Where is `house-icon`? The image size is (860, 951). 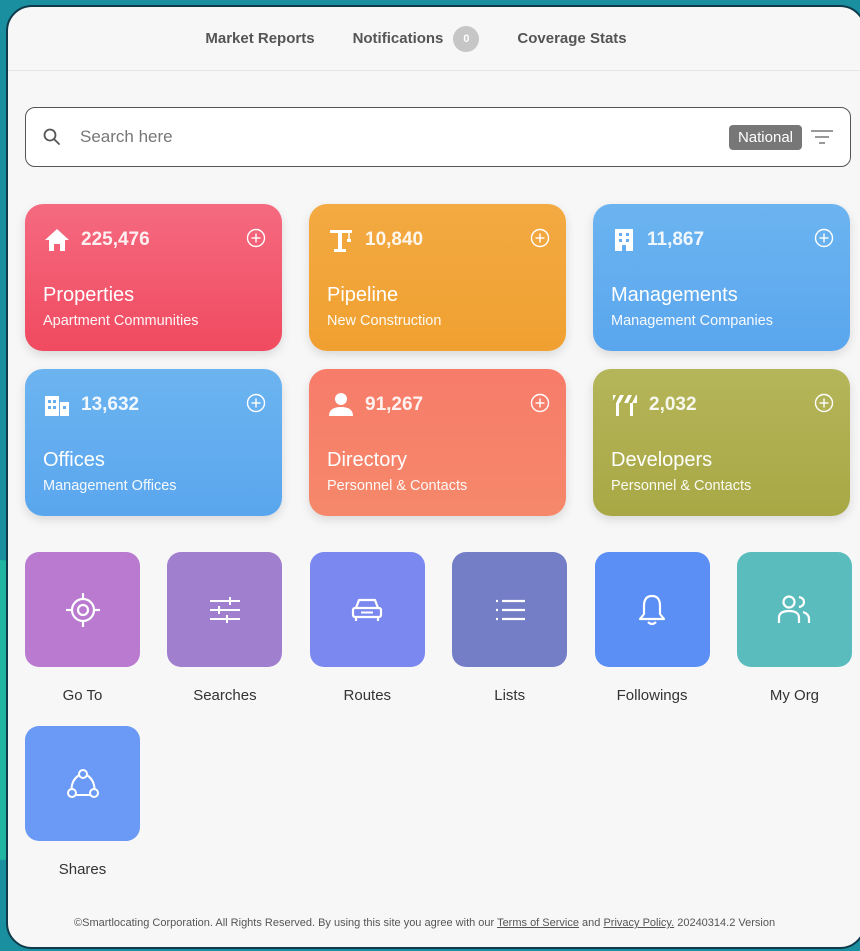
house-icon is located at coordinates (57, 240).